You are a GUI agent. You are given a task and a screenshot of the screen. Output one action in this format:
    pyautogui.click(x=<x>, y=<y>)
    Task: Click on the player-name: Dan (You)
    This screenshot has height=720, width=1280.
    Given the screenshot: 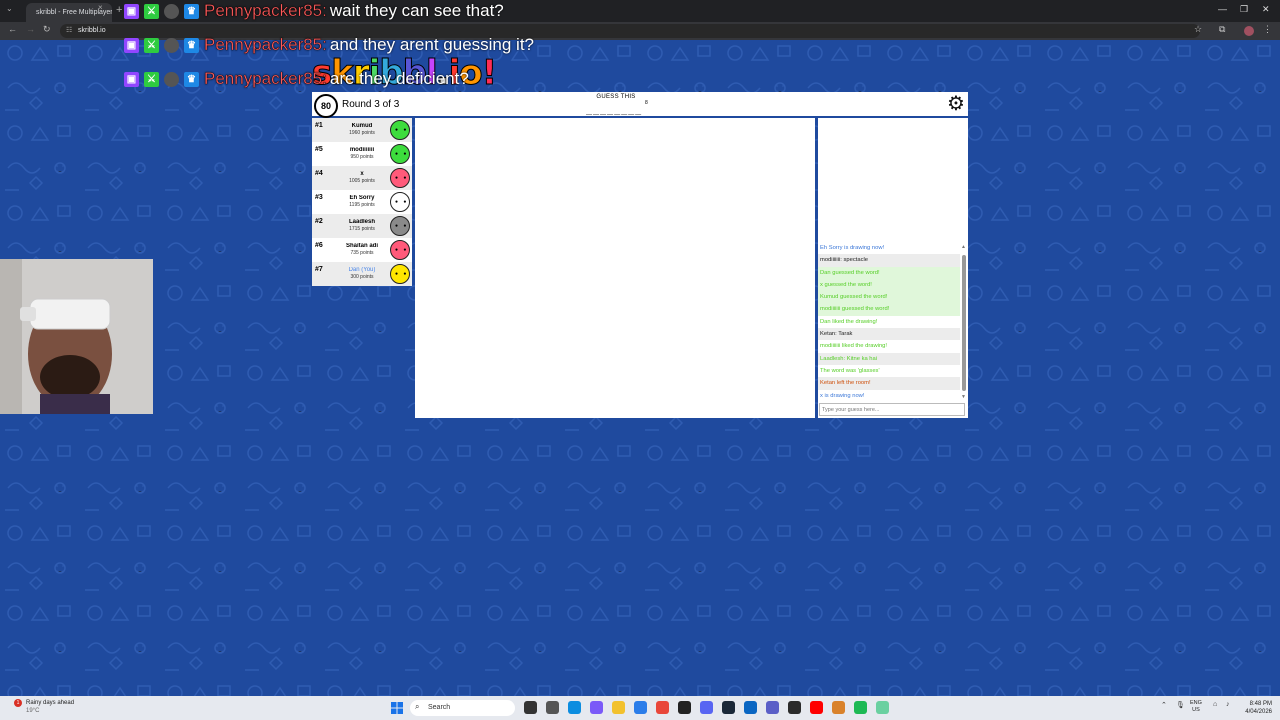 What is the action you would take?
    pyautogui.click(x=362, y=270)
    